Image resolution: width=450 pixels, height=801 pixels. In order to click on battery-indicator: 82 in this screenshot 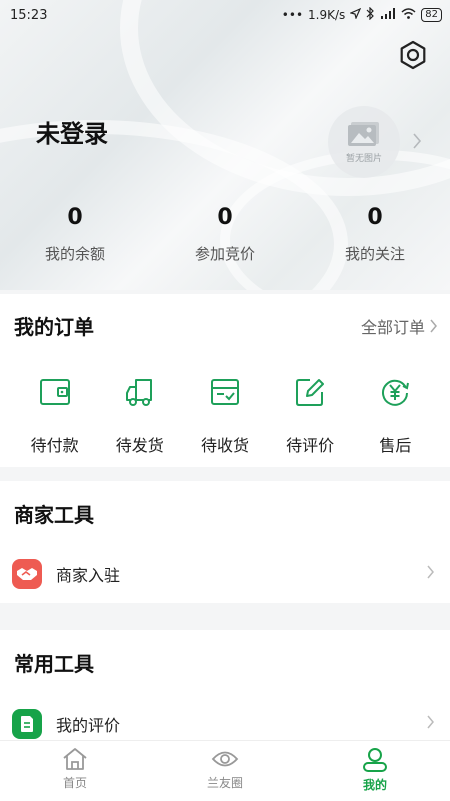, I will do `click(431, 15)`.